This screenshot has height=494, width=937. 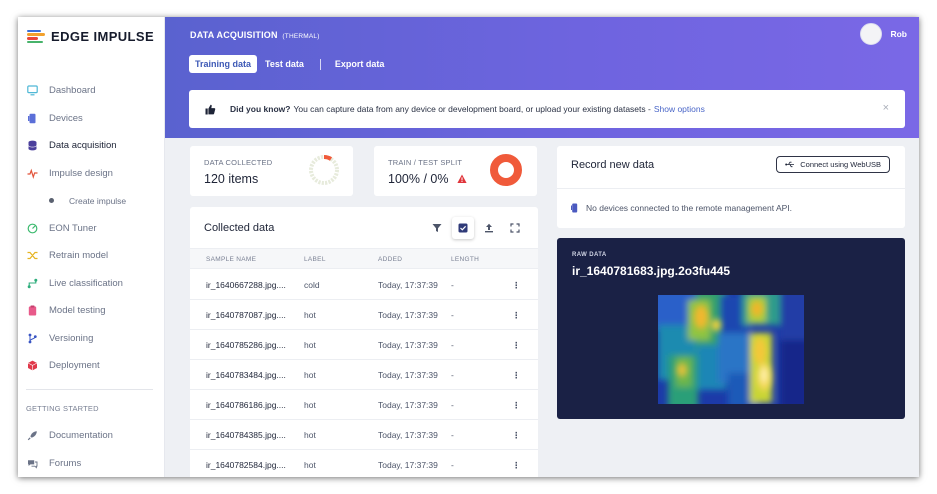 I want to click on database-icon, so click(x=32, y=145).